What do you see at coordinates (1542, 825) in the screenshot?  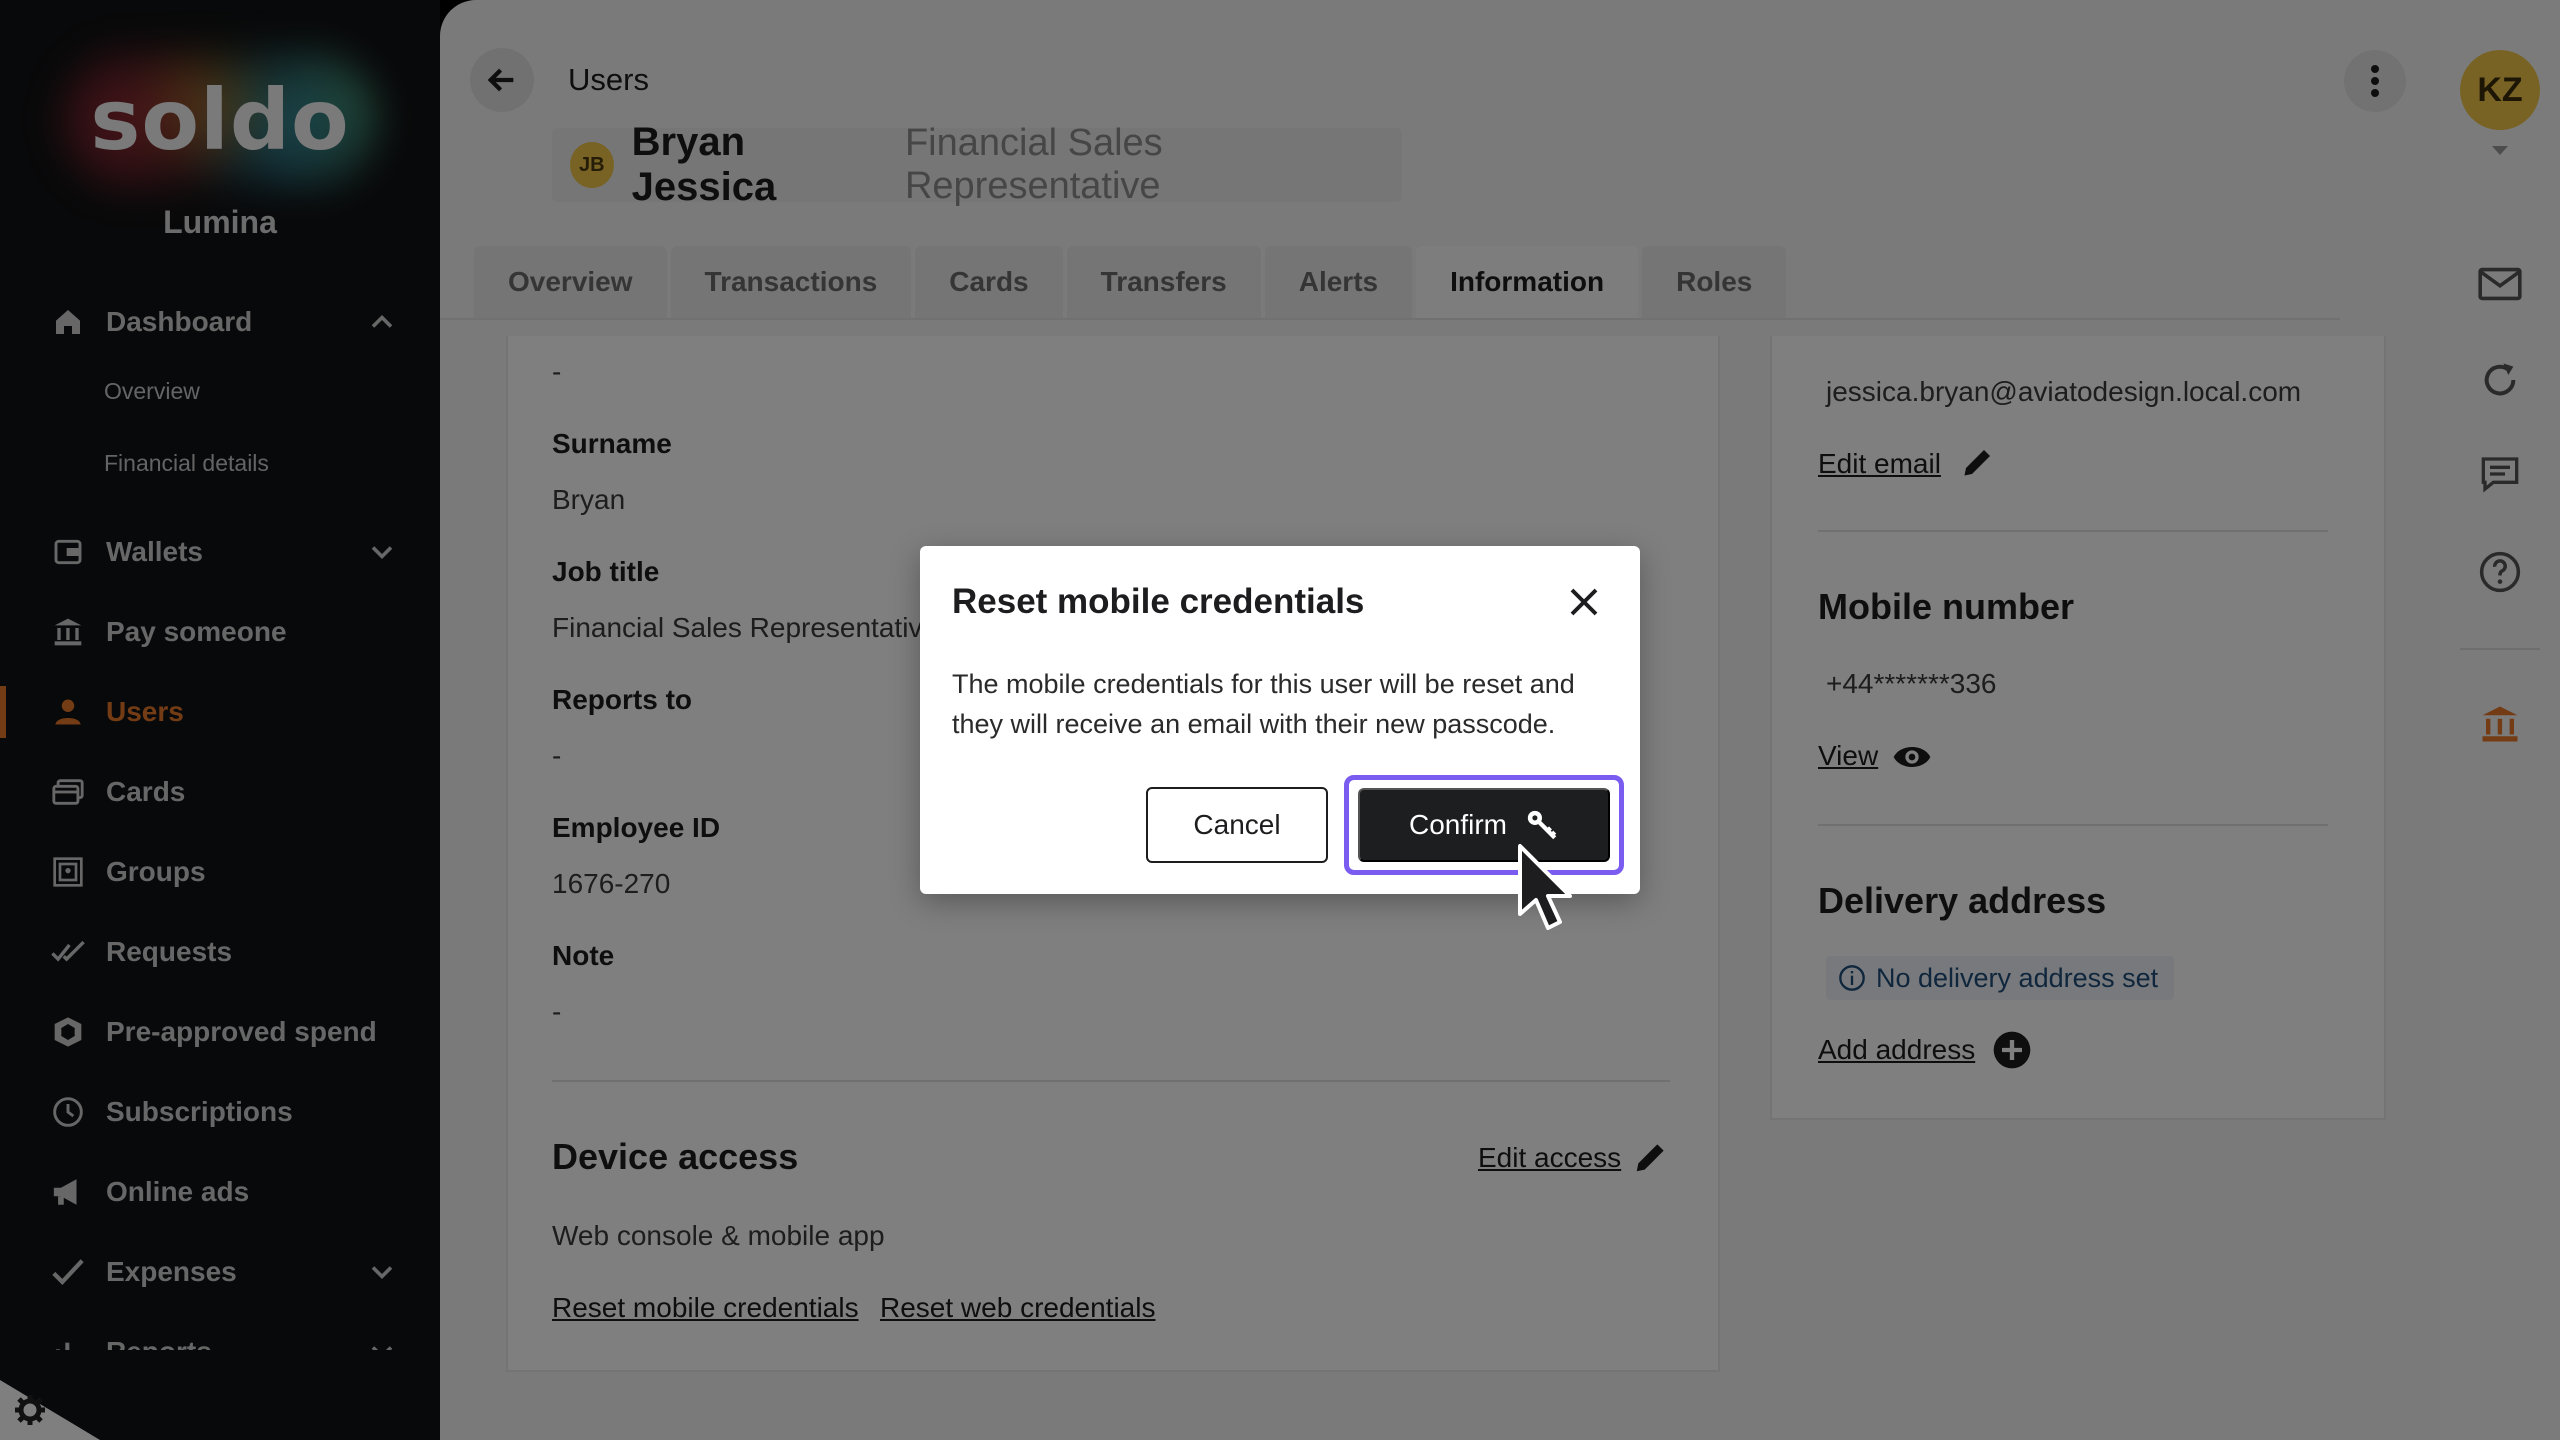 I see `key-icon` at bounding box center [1542, 825].